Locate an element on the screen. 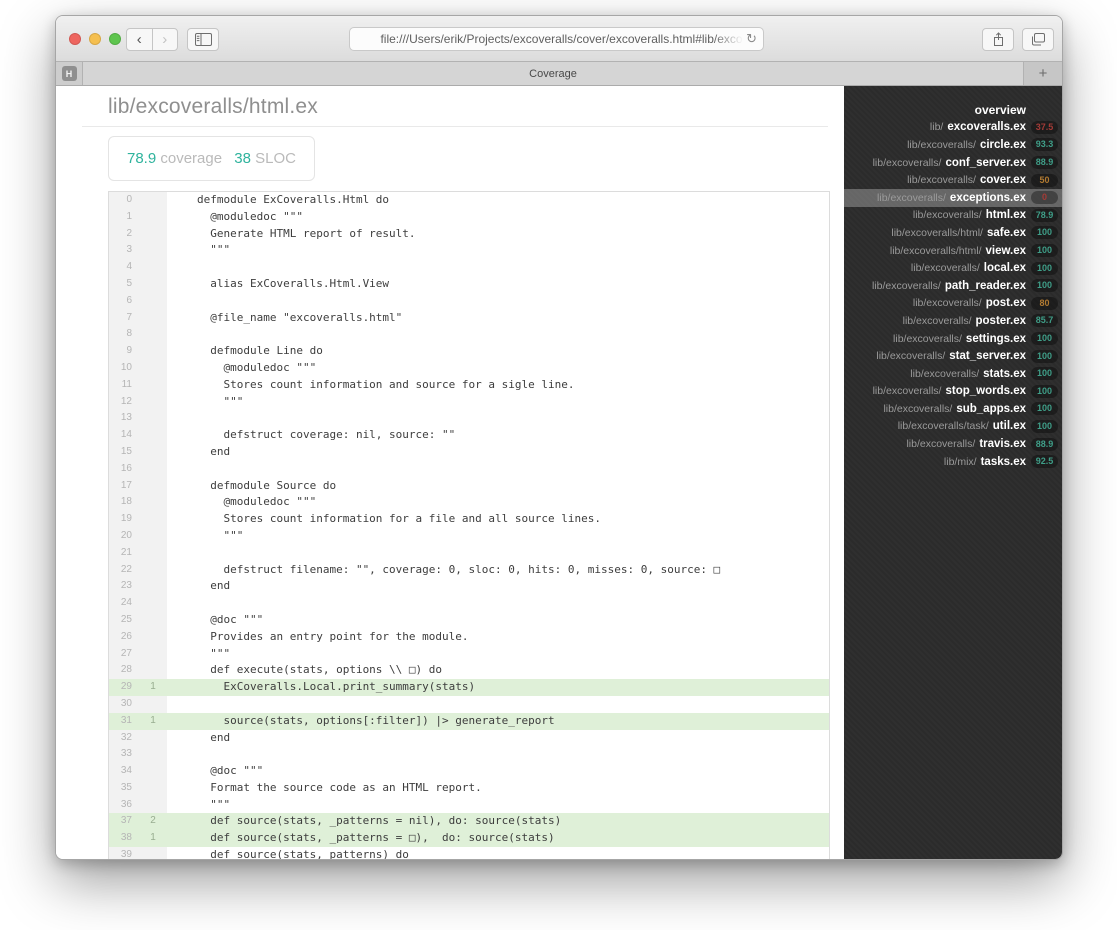 Image resolution: width=1117 pixels, height=930 pixels. title-divider is located at coordinates (455, 126).